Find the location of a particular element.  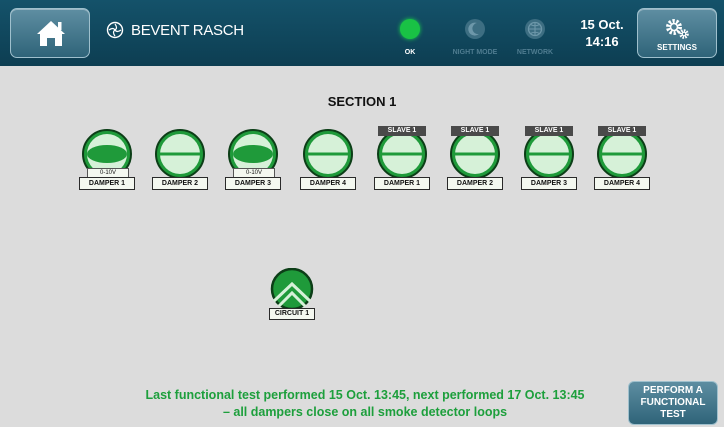

time-text: 14:16 is located at coordinates (602, 41).